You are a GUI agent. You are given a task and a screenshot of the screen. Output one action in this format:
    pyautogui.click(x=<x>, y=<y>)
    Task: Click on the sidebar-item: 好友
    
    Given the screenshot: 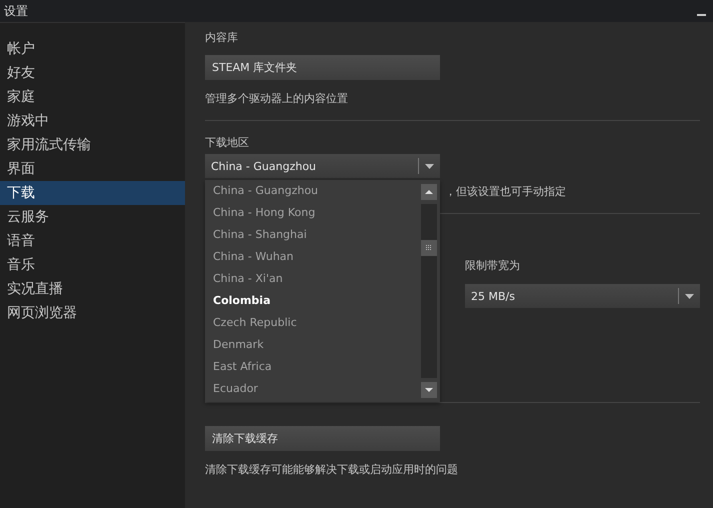 What is the action you would take?
    pyautogui.click(x=92, y=73)
    